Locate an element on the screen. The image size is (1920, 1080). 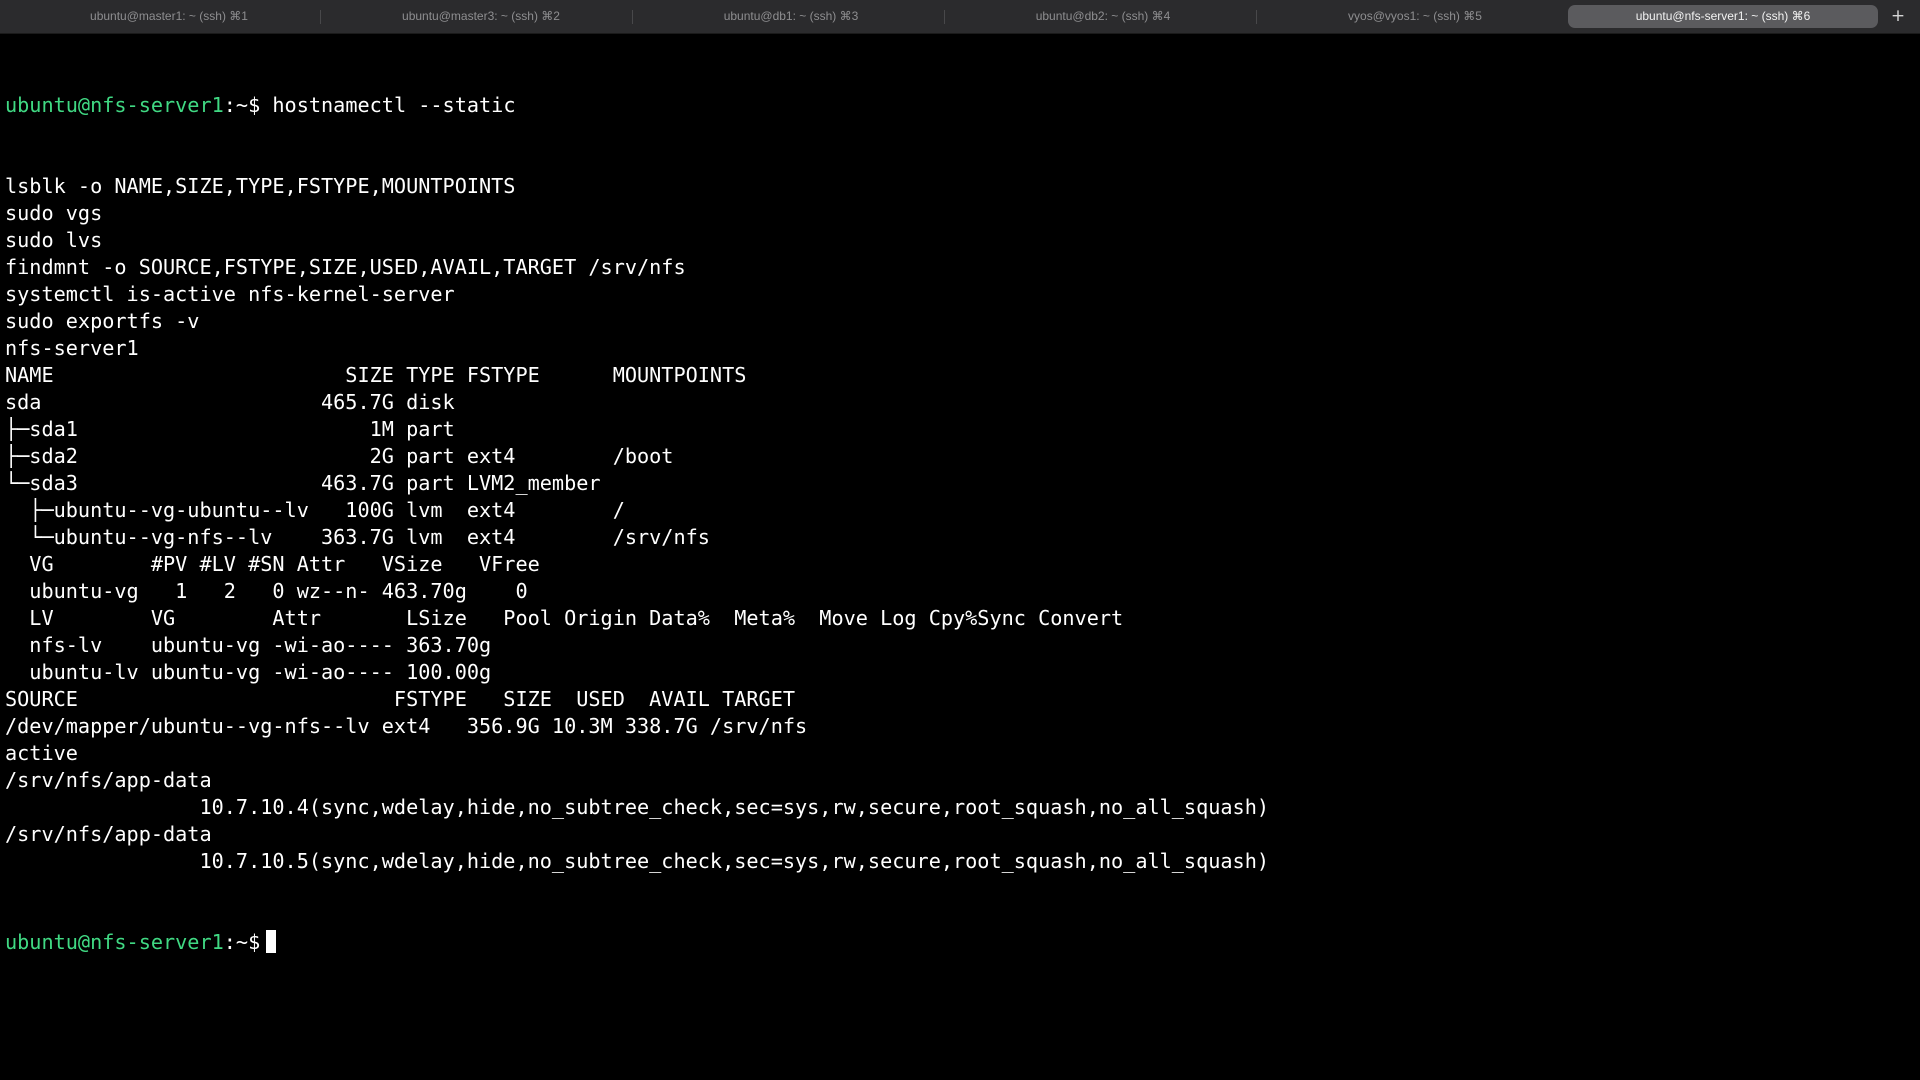
tab-ubuntu-master3: ubuntu@master3: ~ (ssh) ⌘2 is located at coordinates (481, 16).